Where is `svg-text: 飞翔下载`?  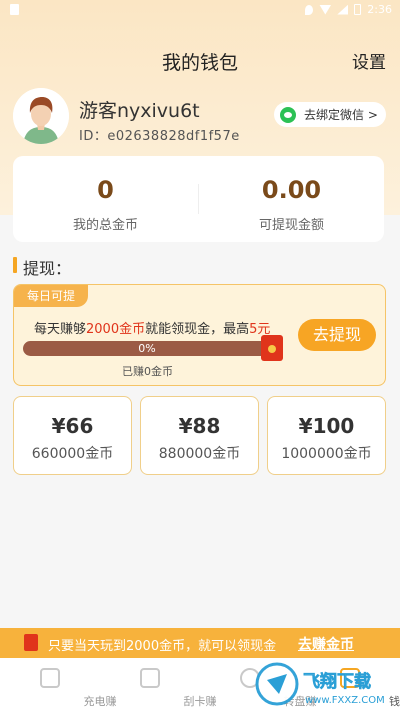 svg-text: 飞翔下载 is located at coordinates (337, 681).